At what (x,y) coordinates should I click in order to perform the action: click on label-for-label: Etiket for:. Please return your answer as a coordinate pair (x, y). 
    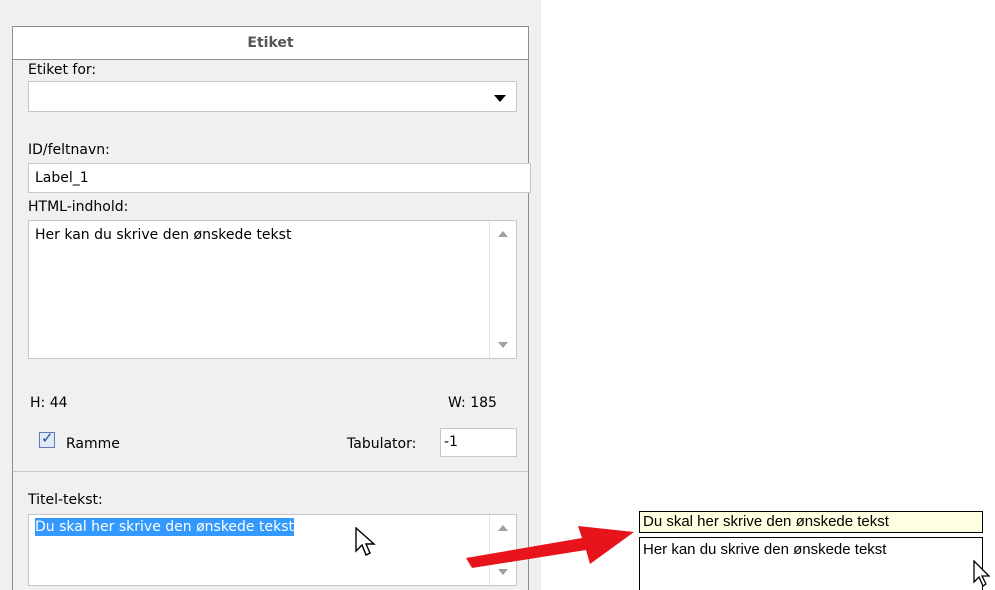
    Looking at the image, I should click on (62, 70).